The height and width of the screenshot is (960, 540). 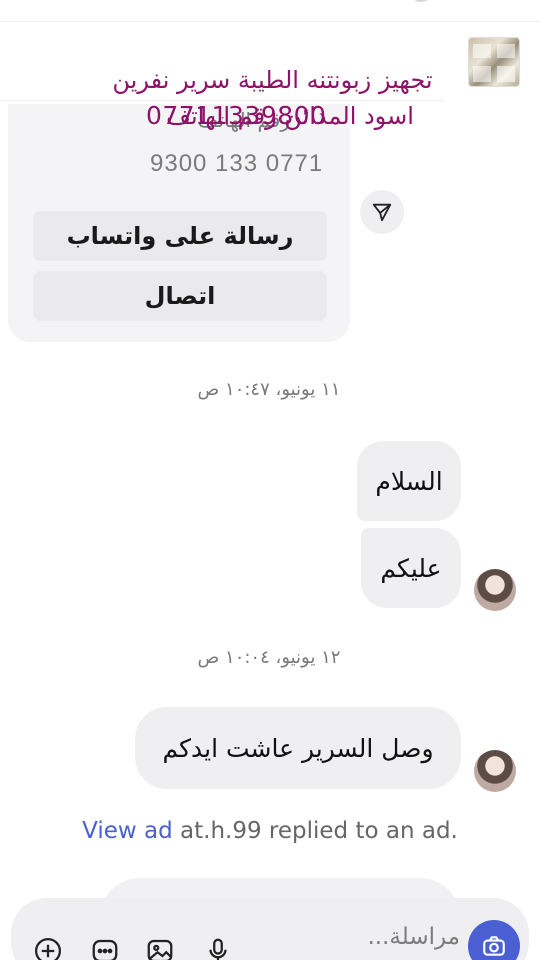 I want to click on more-button, so click(x=105, y=947).